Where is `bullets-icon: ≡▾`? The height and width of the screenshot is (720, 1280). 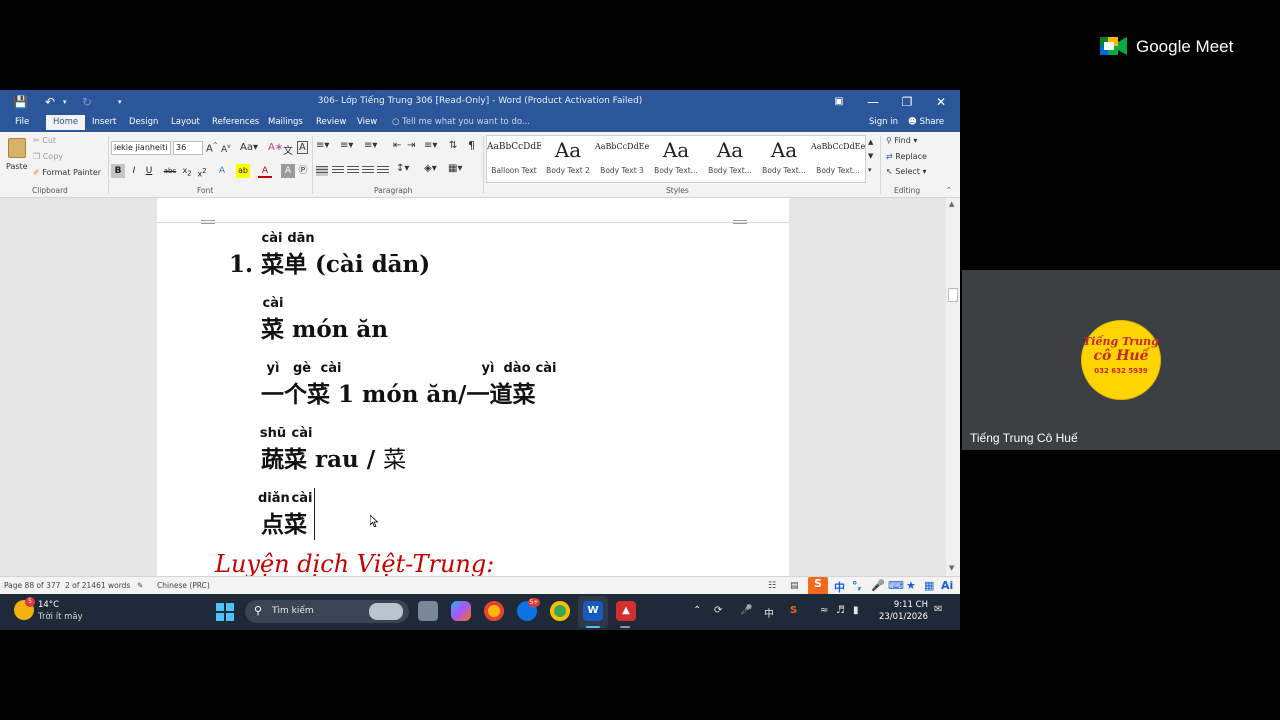 bullets-icon: ≡▾ is located at coordinates (322, 145).